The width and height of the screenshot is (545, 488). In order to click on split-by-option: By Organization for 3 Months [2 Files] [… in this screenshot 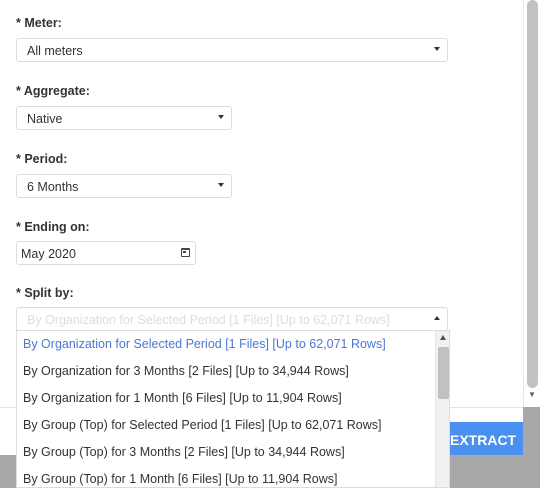, I will do `click(226, 371)`.